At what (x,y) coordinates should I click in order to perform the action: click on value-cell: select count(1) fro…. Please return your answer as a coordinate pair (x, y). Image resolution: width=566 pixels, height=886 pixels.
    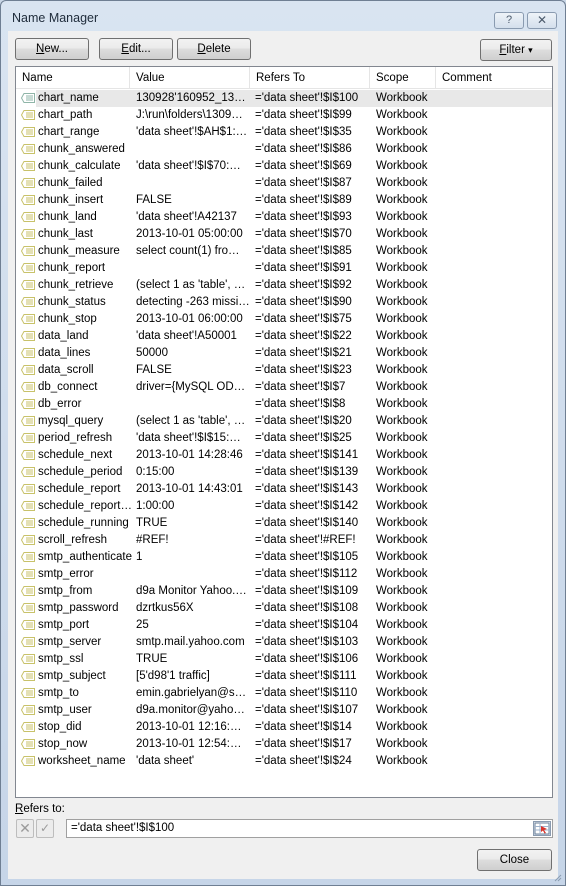
    Looking at the image, I should click on (188, 251).